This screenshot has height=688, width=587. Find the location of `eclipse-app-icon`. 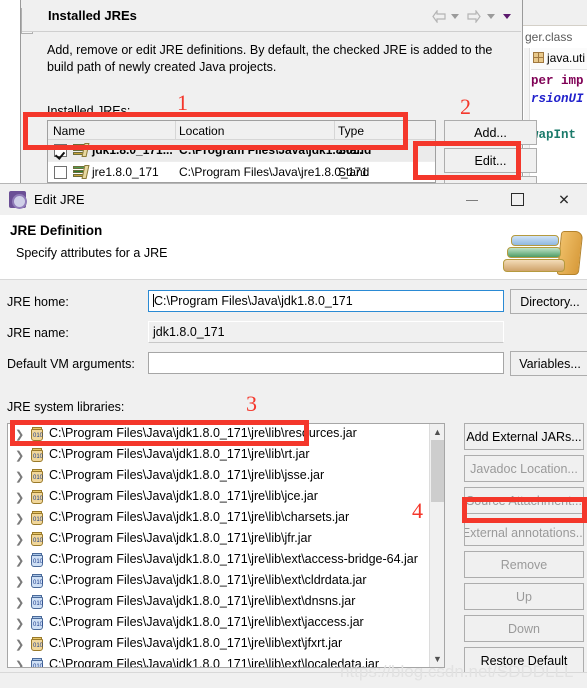

eclipse-app-icon is located at coordinates (18, 200).